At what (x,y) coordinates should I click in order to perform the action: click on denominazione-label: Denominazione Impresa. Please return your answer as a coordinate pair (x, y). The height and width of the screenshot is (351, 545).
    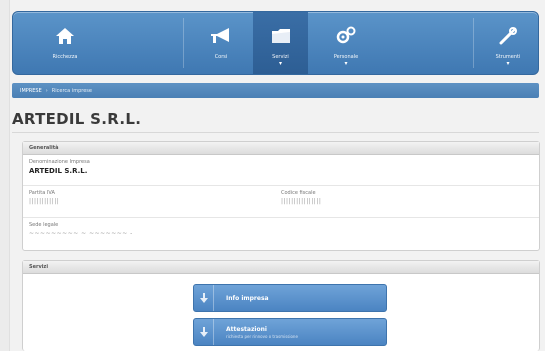
    Looking at the image, I should click on (59, 162).